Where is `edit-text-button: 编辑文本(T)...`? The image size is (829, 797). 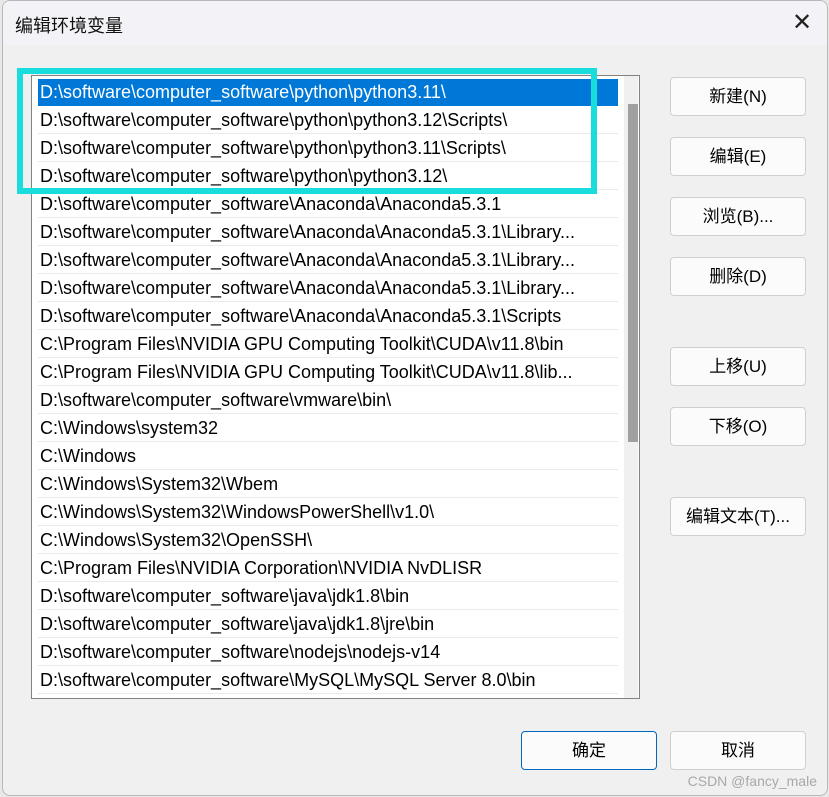 edit-text-button: 编辑文本(T)... is located at coordinates (738, 516).